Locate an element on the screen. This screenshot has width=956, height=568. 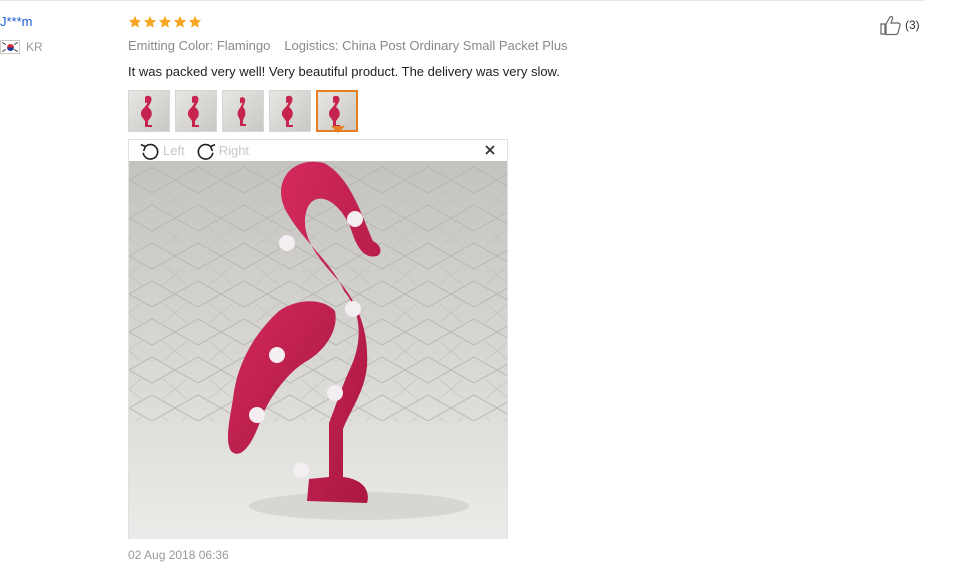
thumbs-up-icon is located at coordinates (890, 26).